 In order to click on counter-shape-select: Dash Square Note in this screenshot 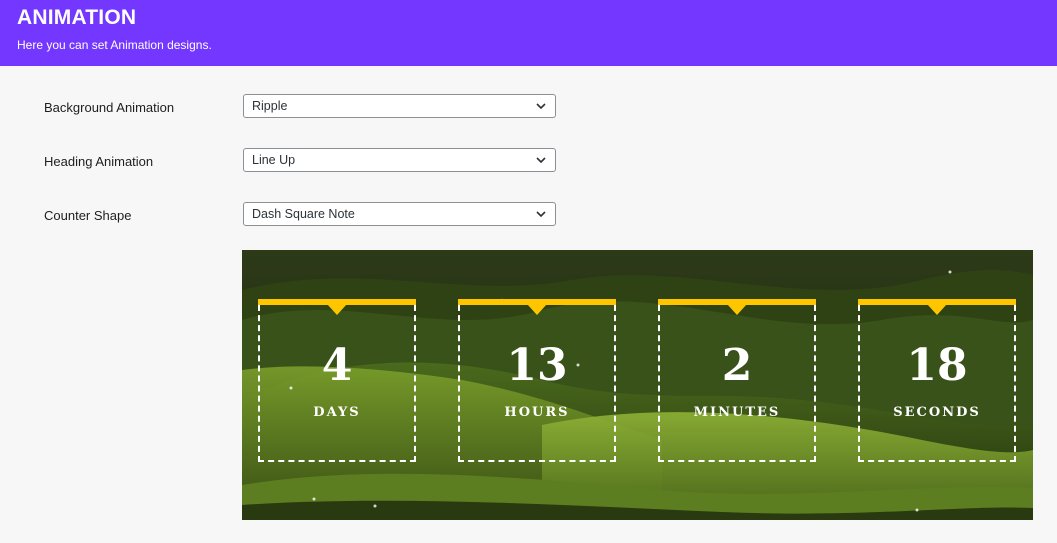, I will do `click(399, 214)`.